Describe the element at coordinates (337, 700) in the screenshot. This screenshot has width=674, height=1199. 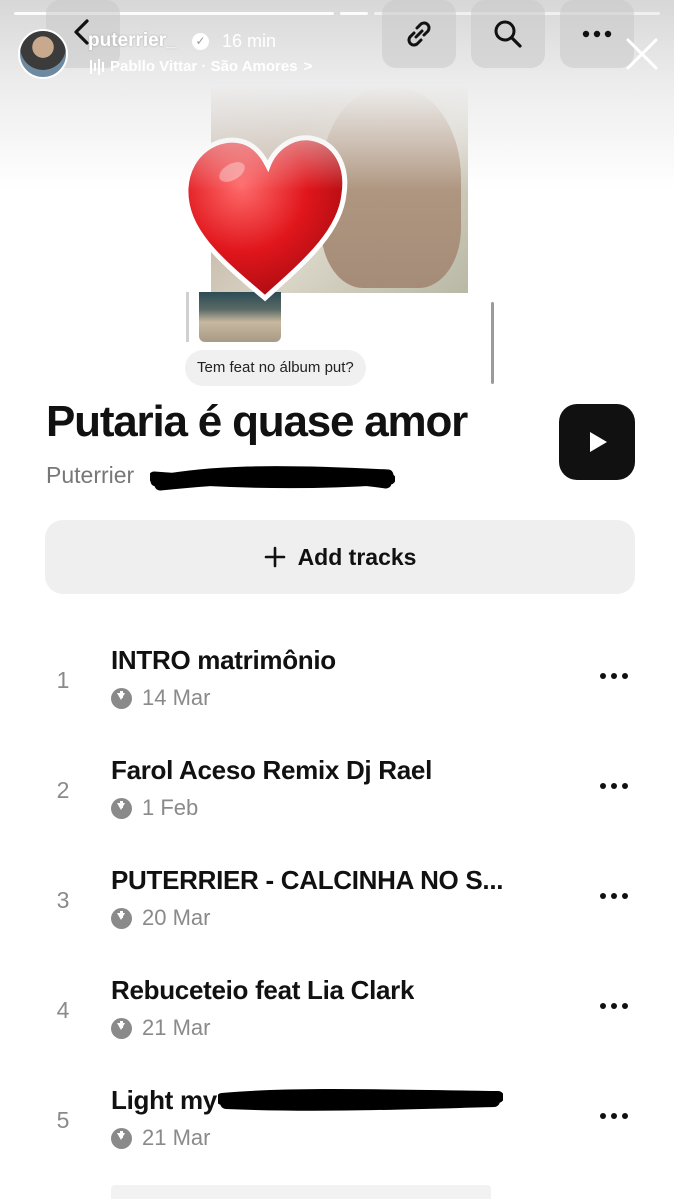
I see `track-row: 1 INTRO matrimônio 14 Mar` at that location.